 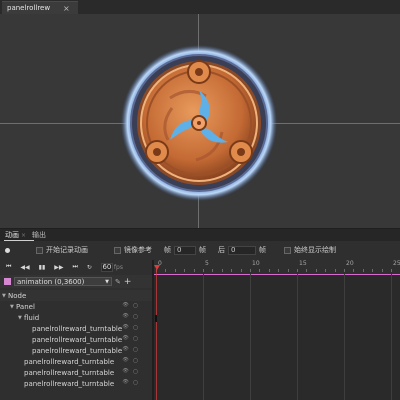 I want to click on tab-animation-label: 动画, so click(x=12, y=235).